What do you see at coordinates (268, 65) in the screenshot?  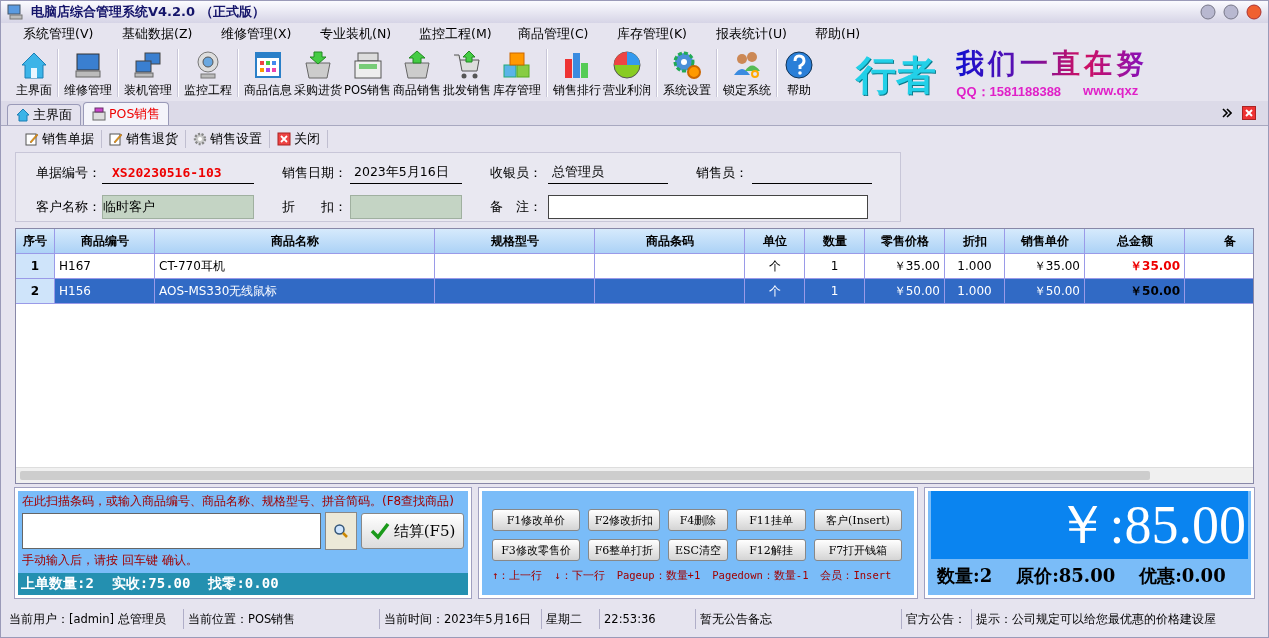 I see `calendar-icon` at bounding box center [268, 65].